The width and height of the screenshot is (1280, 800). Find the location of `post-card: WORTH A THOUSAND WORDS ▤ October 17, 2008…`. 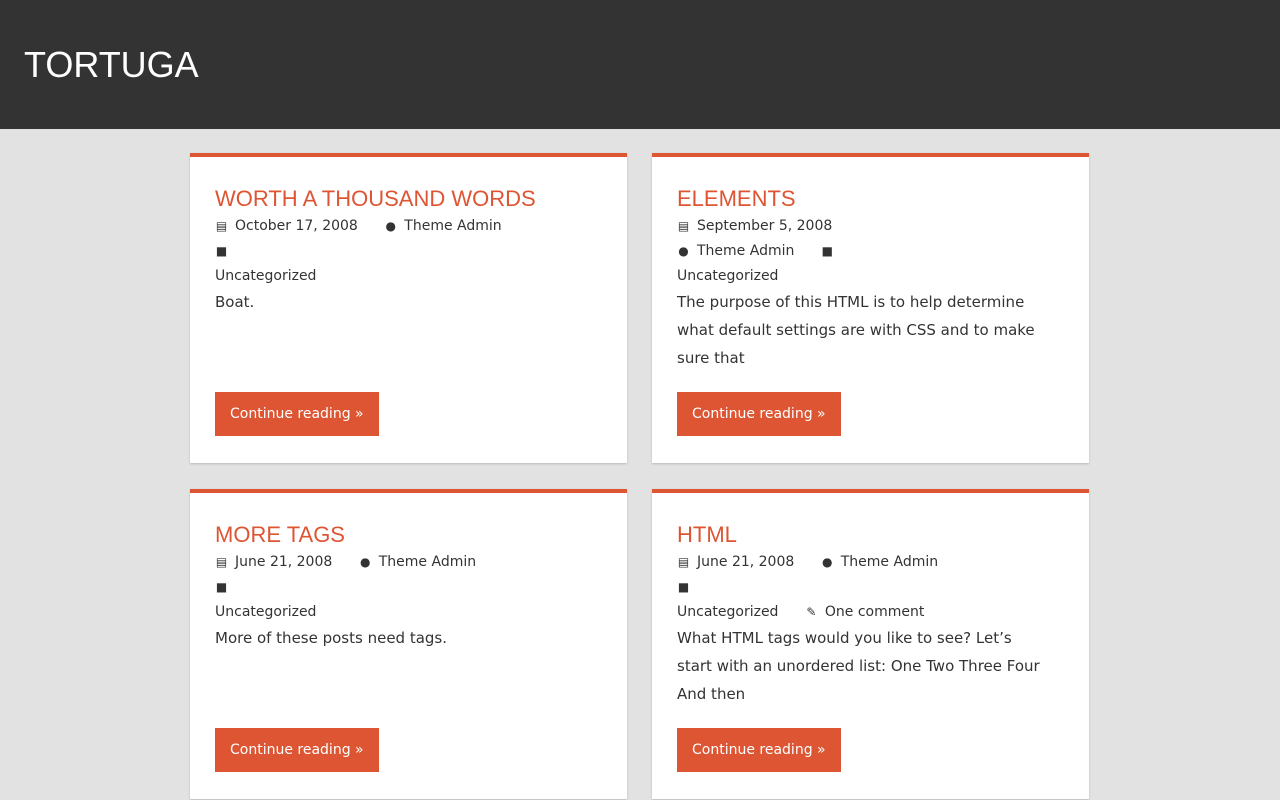

post-card: WORTH A THOUSAND WORDS ▤ October 17, 2008… is located at coordinates (408, 308).